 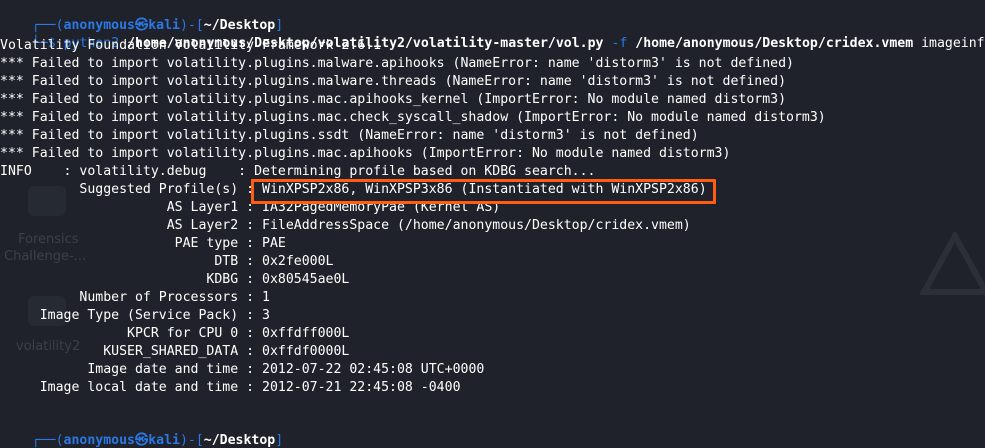 I want to click on command-file: /home/anonymous/Desktop/cridex.vmem, so click(x=774, y=43).